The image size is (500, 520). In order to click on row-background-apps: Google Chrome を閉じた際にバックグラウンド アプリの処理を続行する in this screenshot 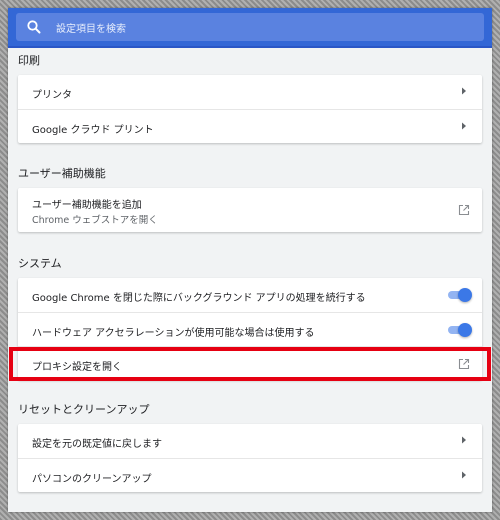, I will do `click(250, 295)`.